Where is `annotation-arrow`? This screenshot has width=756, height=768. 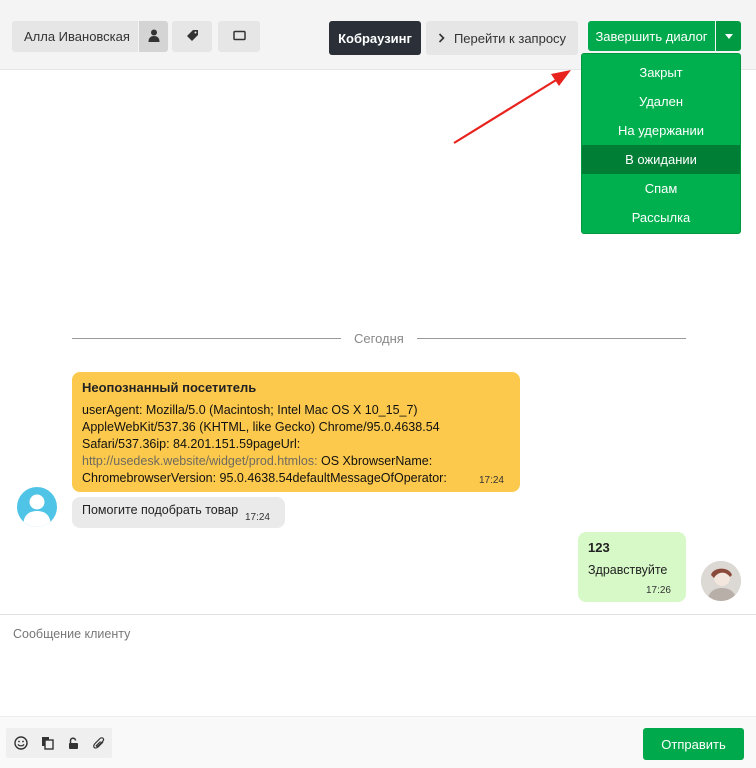 annotation-arrow is located at coordinates (512, 107).